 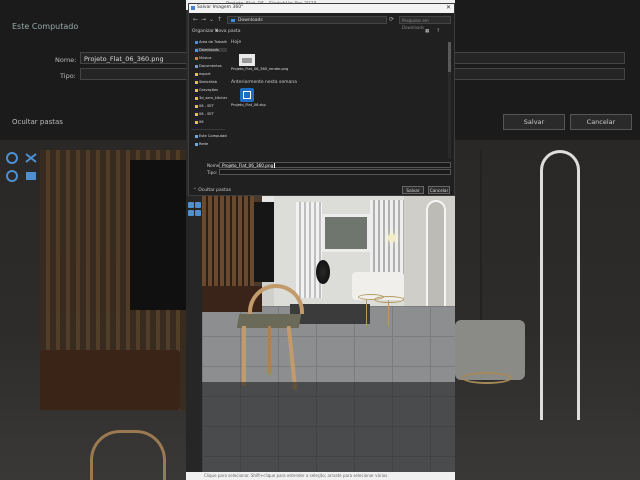 What do you see at coordinates (425, 23) in the screenshot?
I see `search-input: Pesquisar em Downloads` at bounding box center [425, 23].